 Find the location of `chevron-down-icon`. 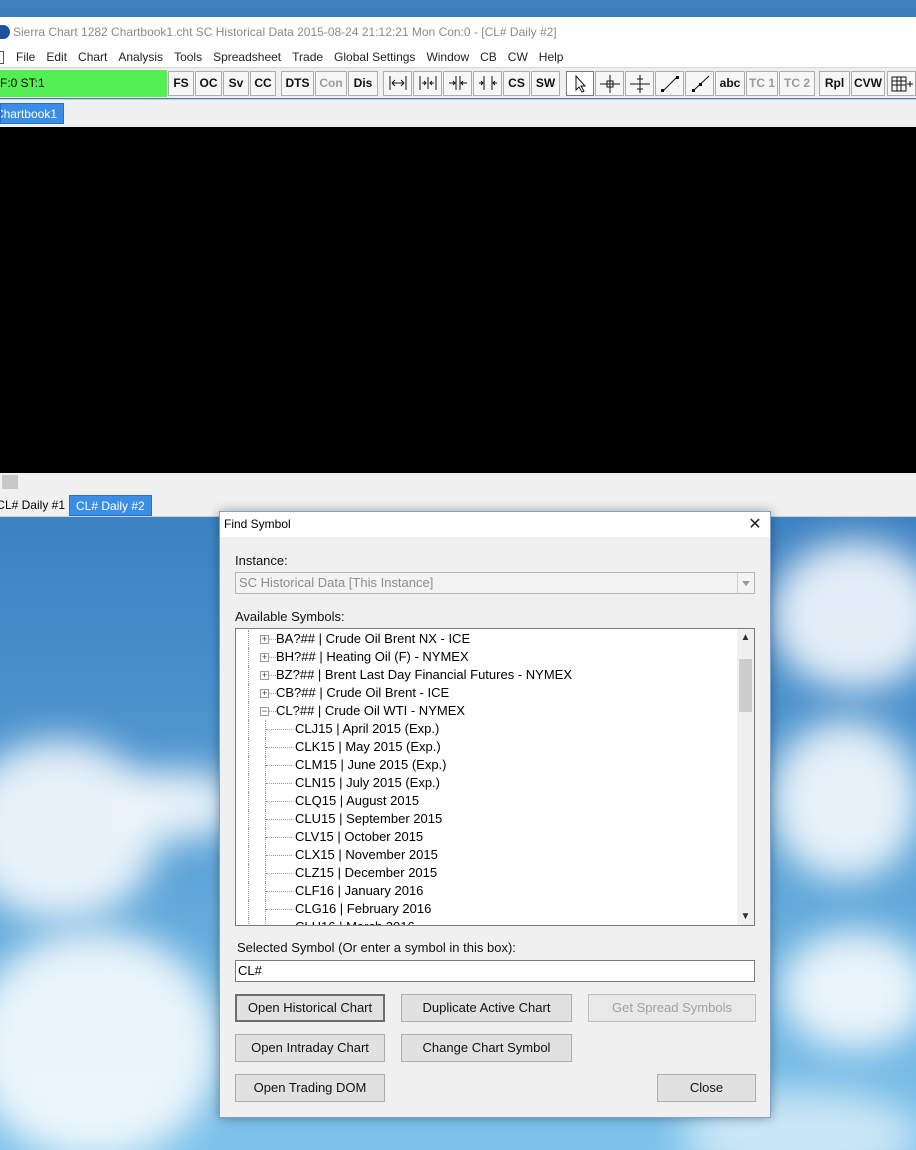

chevron-down-icon is located at coordinates (745, 583).